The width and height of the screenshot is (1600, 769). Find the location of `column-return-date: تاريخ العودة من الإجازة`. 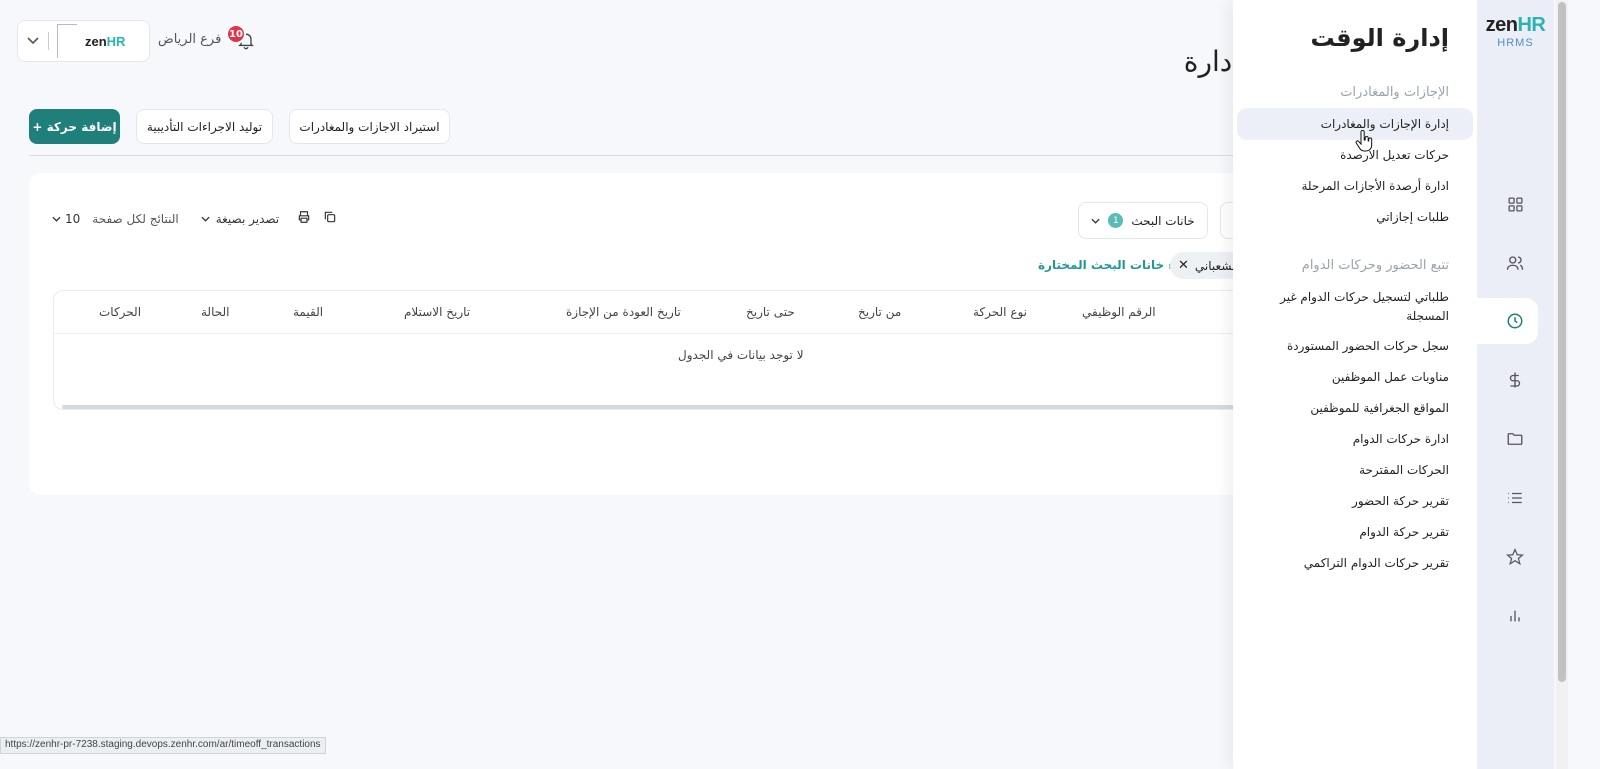

column-return-date: تاريخ العودة من الإجازة is located at coordinates (623, 312).